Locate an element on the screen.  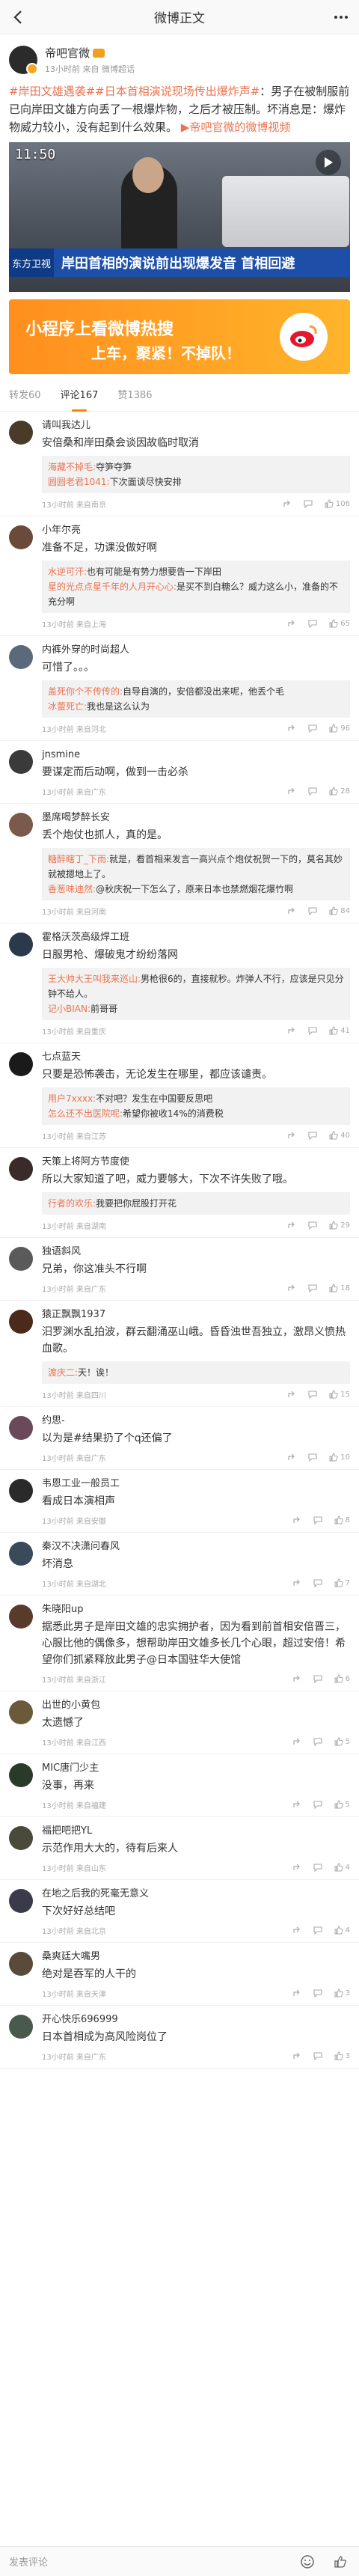
reply-username: 香葱味迪然: is located at coordinates (72, 889).